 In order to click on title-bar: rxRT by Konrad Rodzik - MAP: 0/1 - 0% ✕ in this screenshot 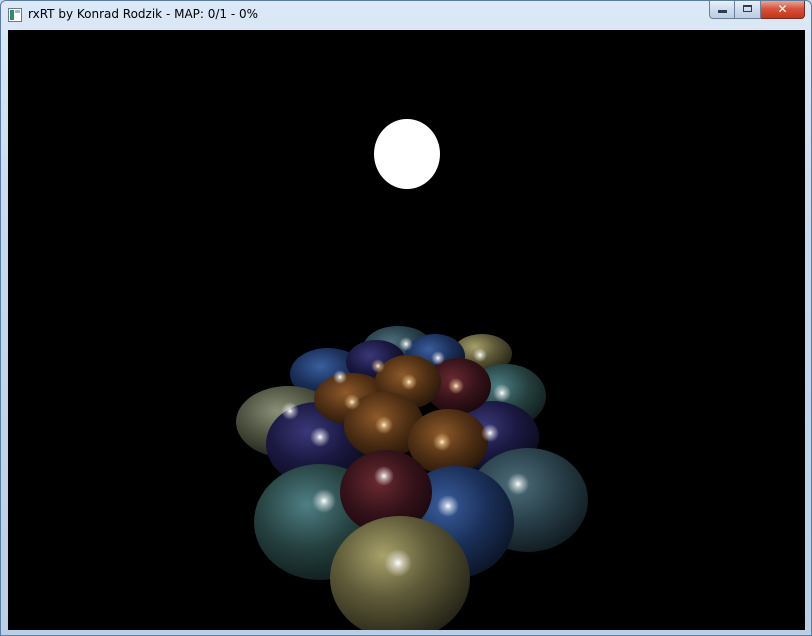, I will do `click(406, 15)`.